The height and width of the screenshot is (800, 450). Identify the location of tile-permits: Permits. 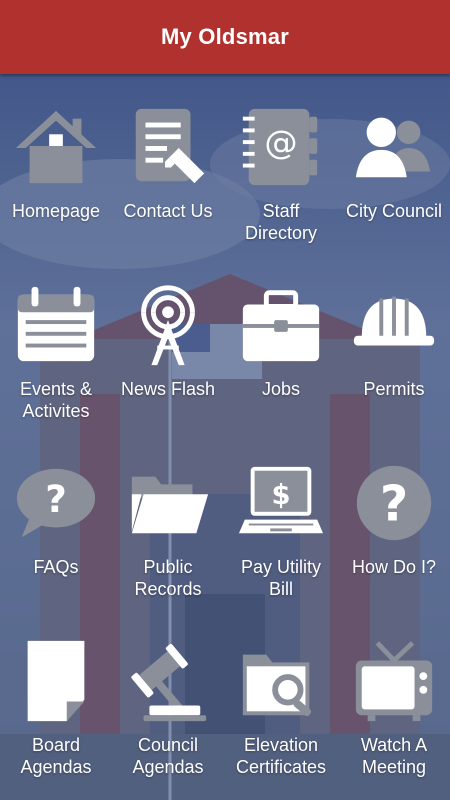
(394, 337).